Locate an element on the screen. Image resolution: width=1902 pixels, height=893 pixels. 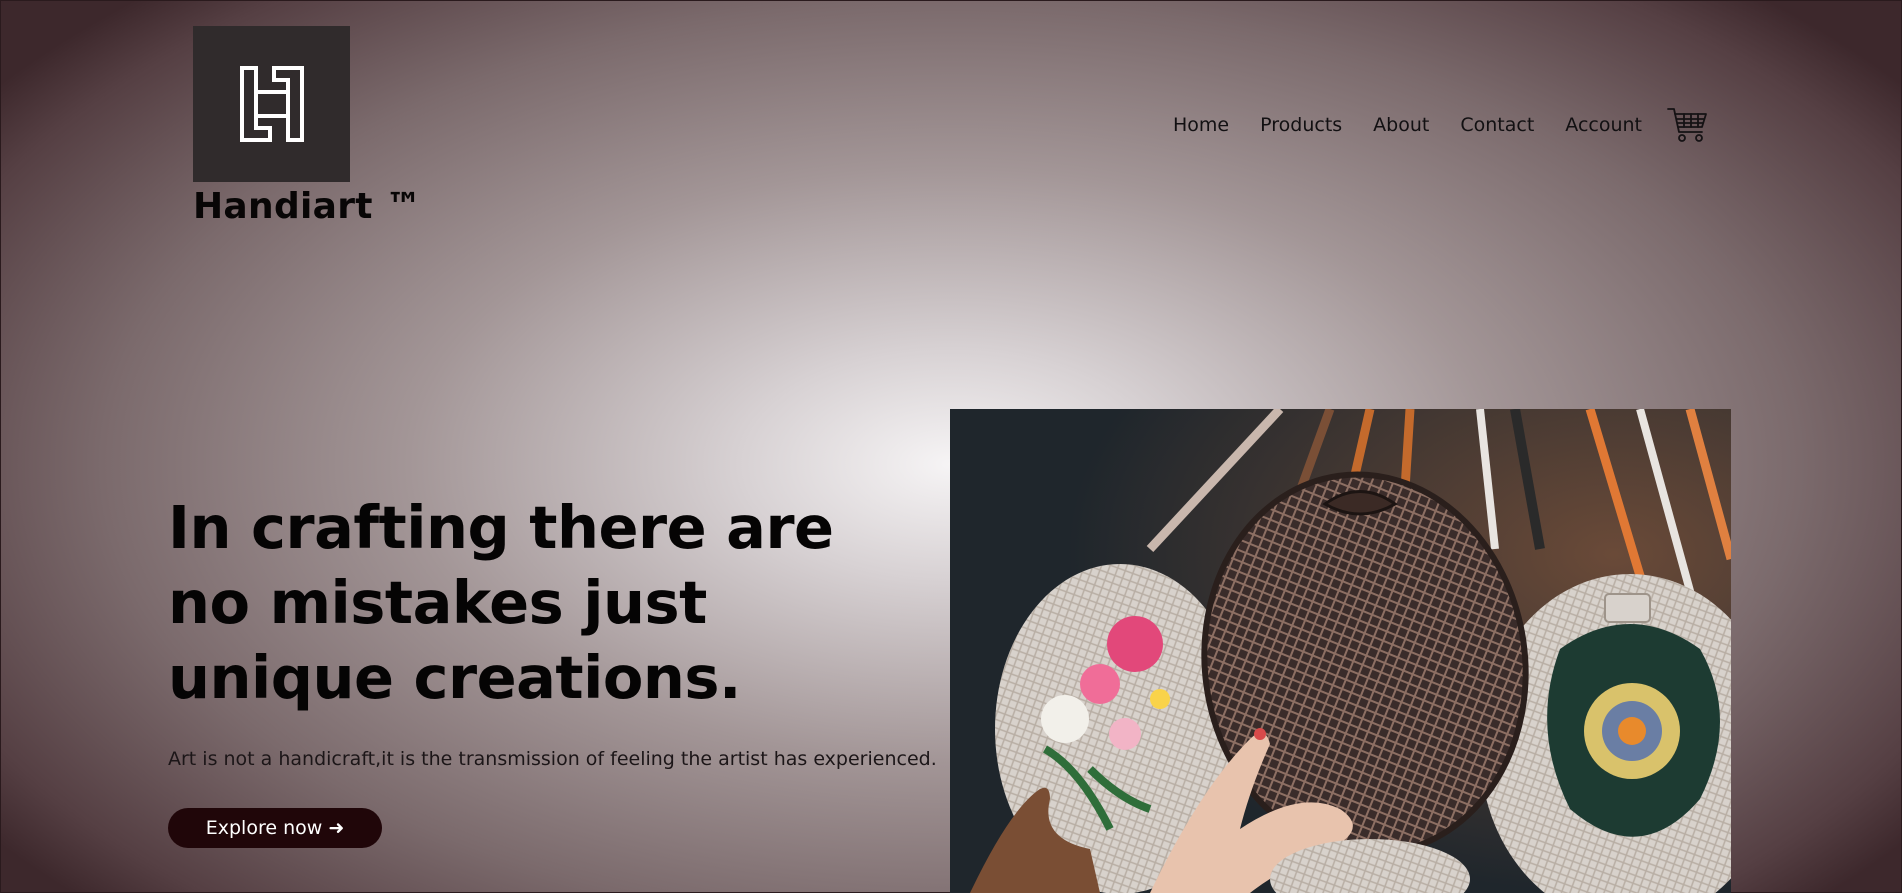
nav-products: Products is located at coordinates (1301, 125).